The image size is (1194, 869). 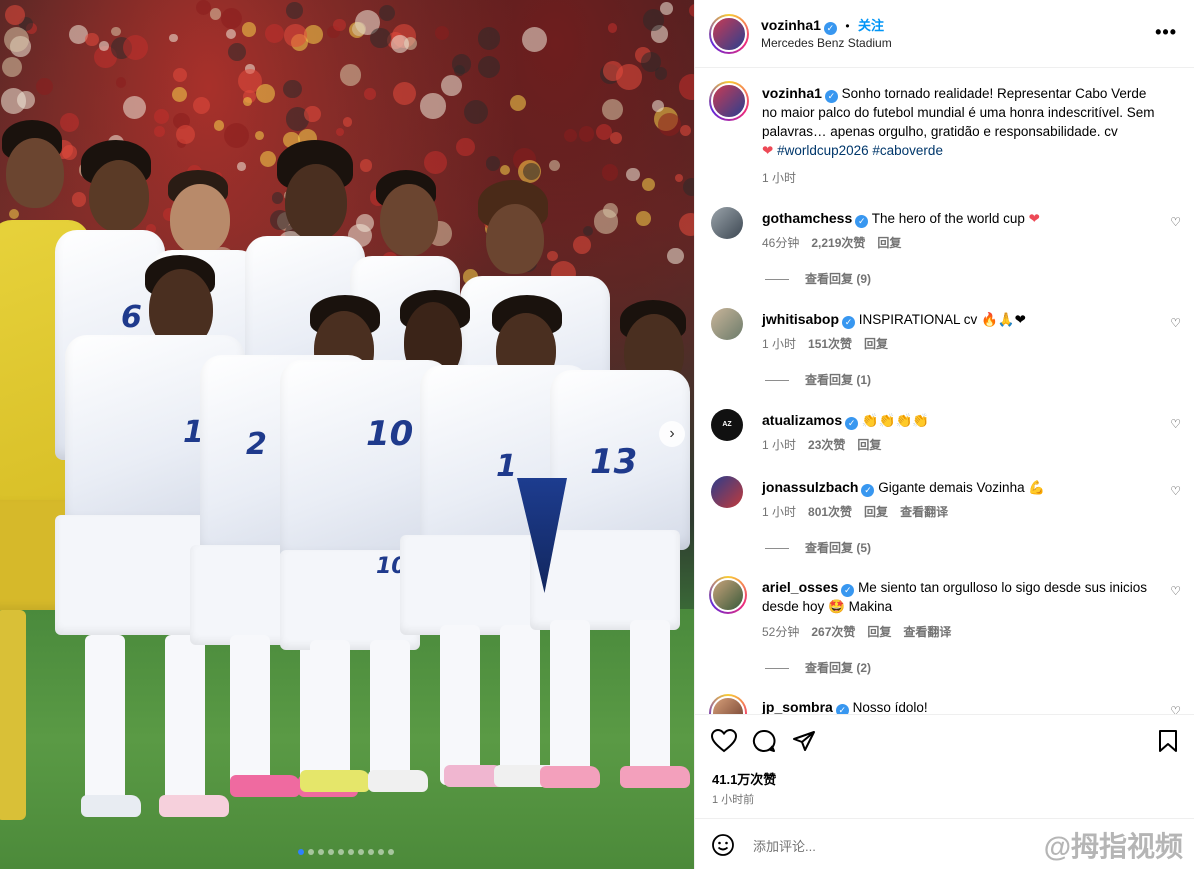 I want to click on comment-body: The hero of the world cup, so click(x=948, y=218).